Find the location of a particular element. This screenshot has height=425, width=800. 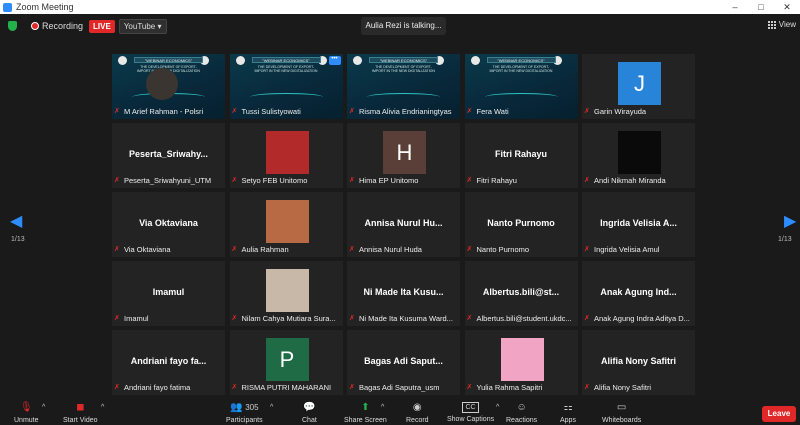

participants-button: 👥 305 Participants is located at coordinates (244, 413).